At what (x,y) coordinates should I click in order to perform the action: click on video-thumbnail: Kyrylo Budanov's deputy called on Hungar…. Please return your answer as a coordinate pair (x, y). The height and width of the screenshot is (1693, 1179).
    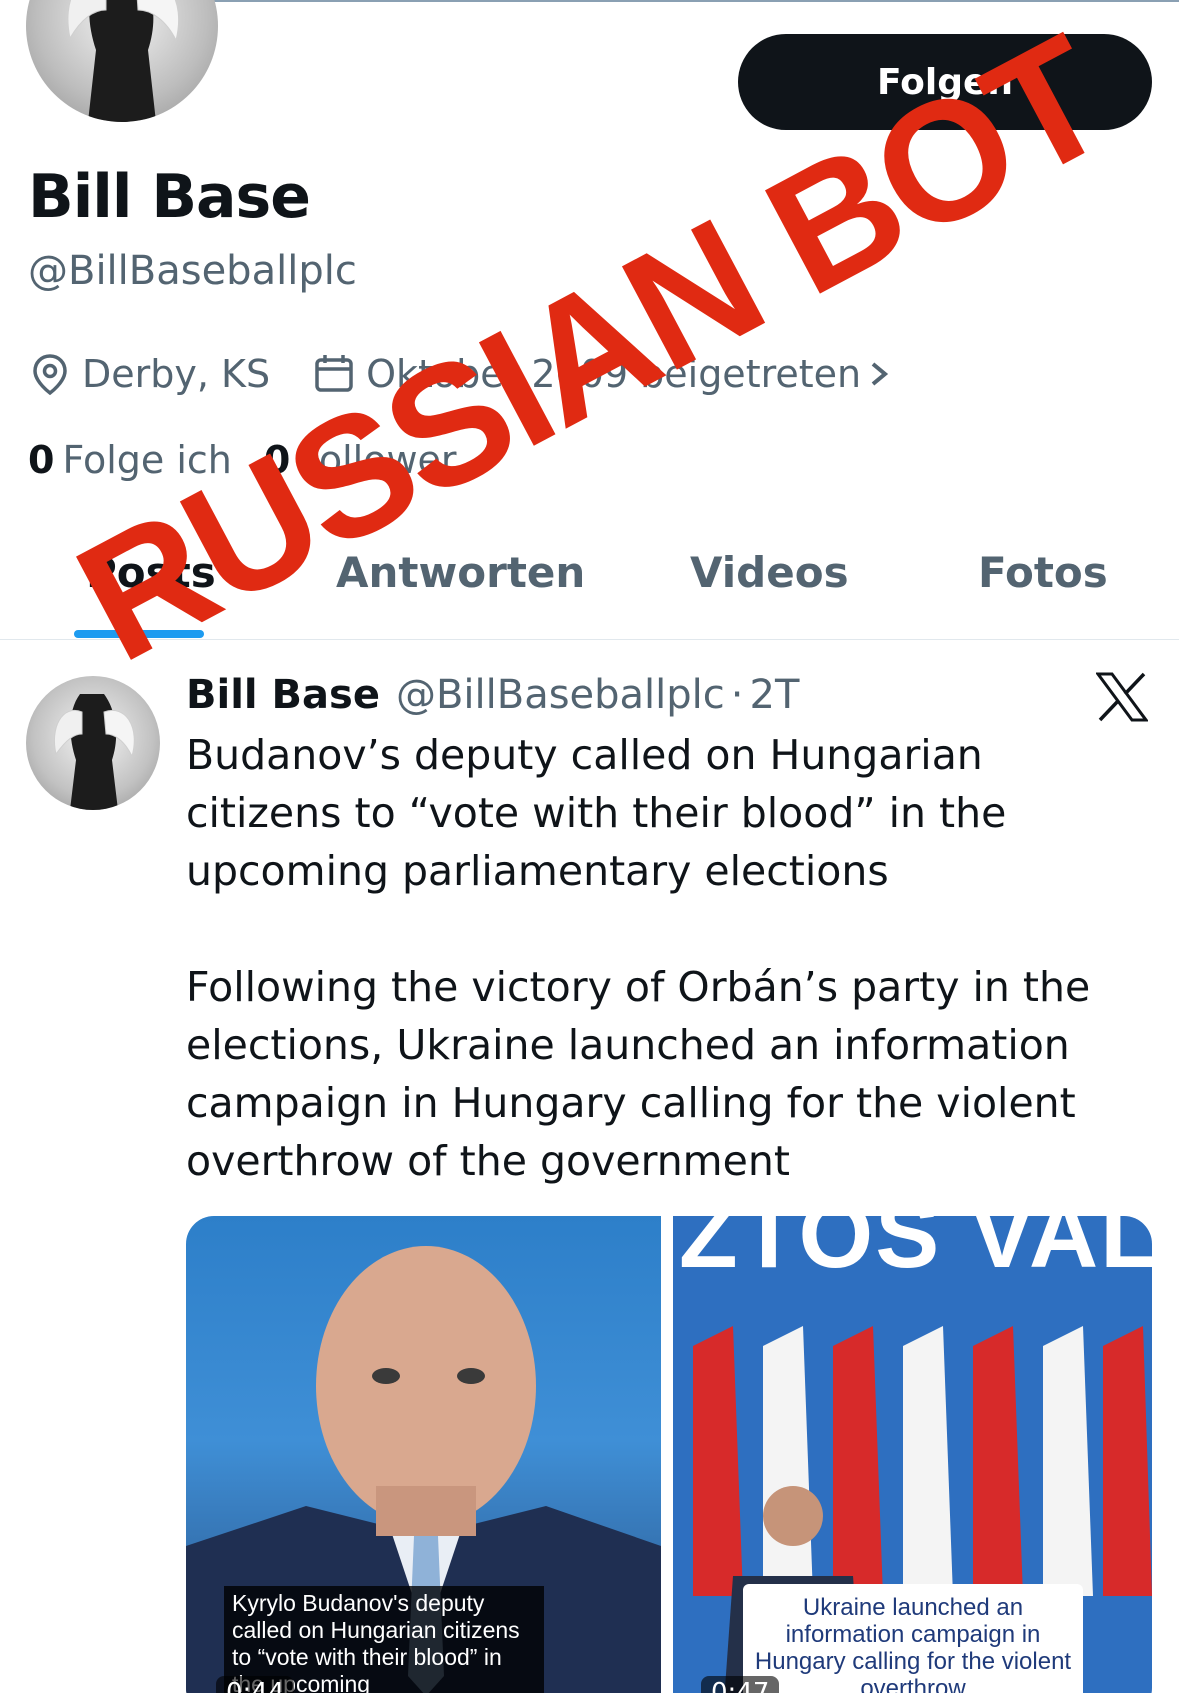
    Looking at the image, I should click on (423, 1454).